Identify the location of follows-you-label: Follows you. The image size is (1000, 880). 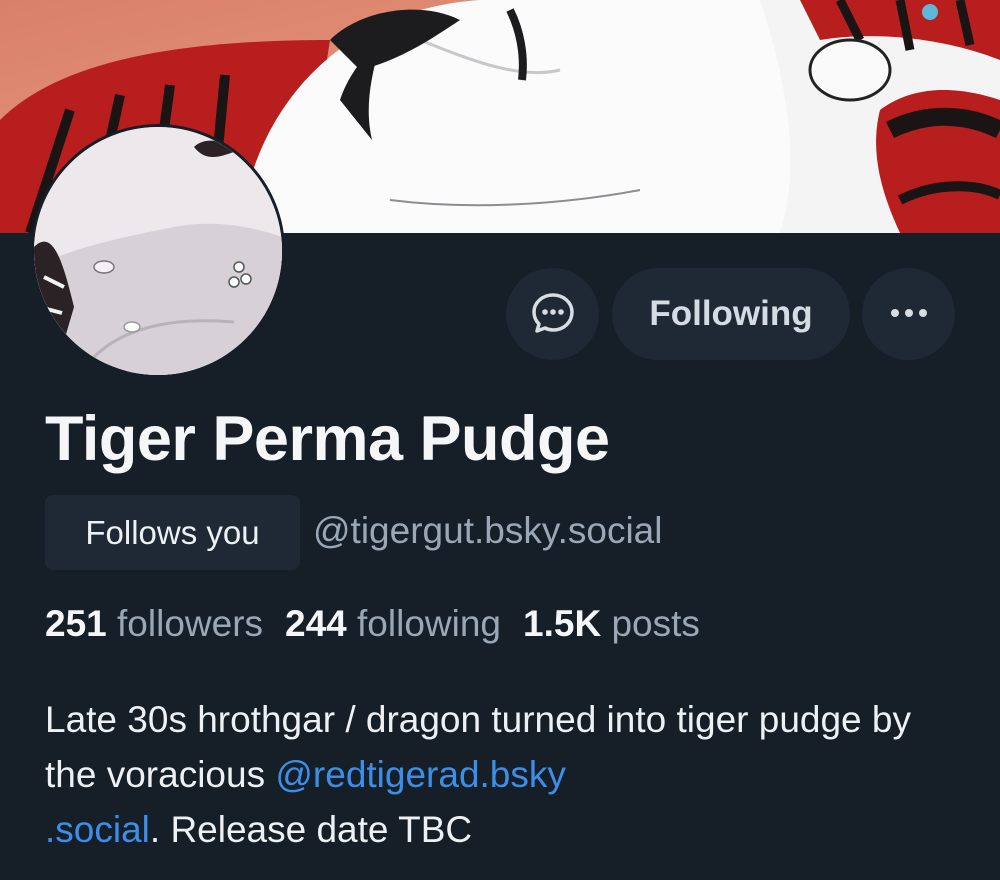
(172, 532).